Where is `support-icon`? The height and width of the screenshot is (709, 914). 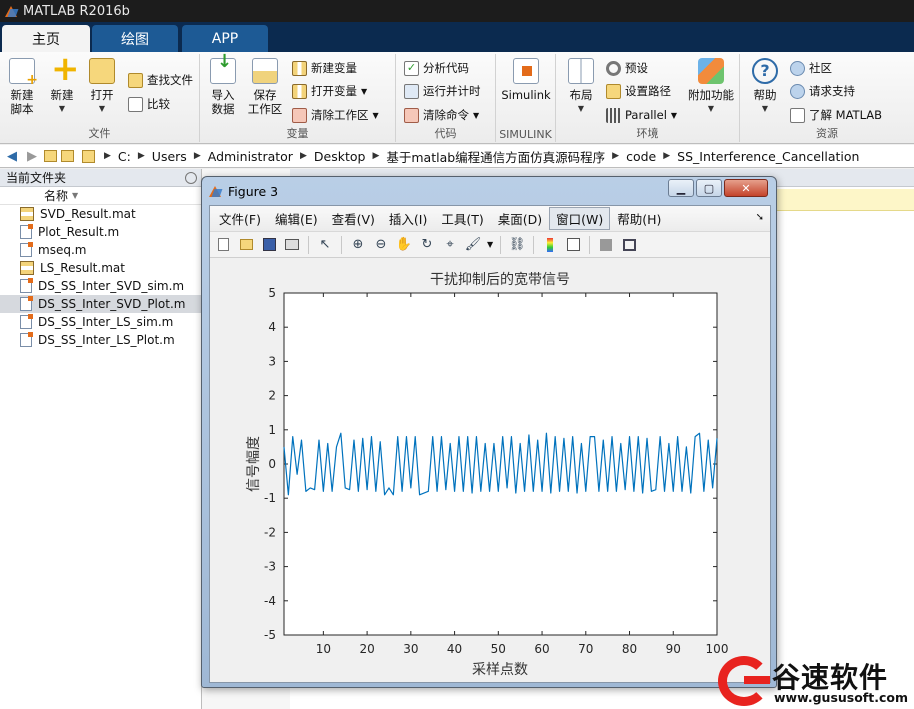 support-icon is located at coordinates (797, 91).